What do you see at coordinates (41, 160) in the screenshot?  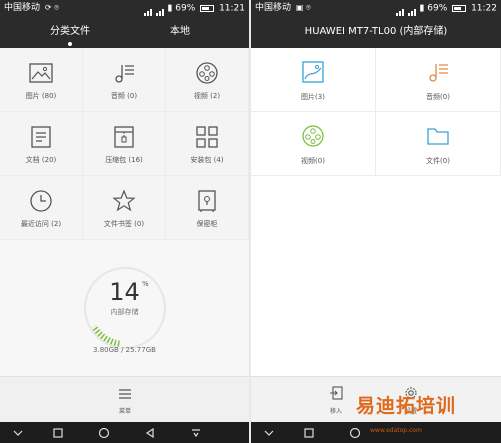 I see `category-label: 文档 (20)` at bounding box center [41, 160].